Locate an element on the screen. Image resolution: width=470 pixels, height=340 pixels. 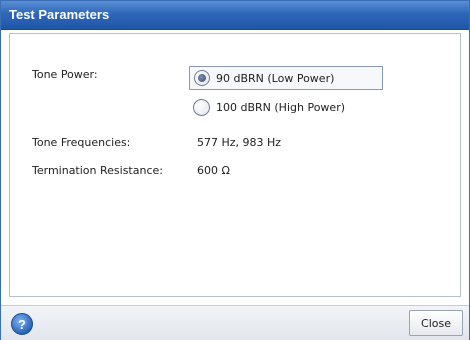
radio-selected-icon is located at coordinates (202, 78).